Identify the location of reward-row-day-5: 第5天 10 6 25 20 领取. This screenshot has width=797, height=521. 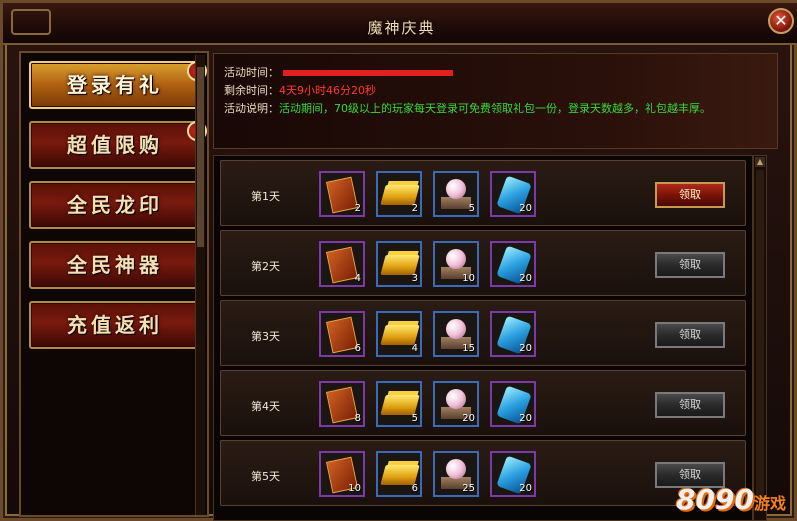
(483, 473).